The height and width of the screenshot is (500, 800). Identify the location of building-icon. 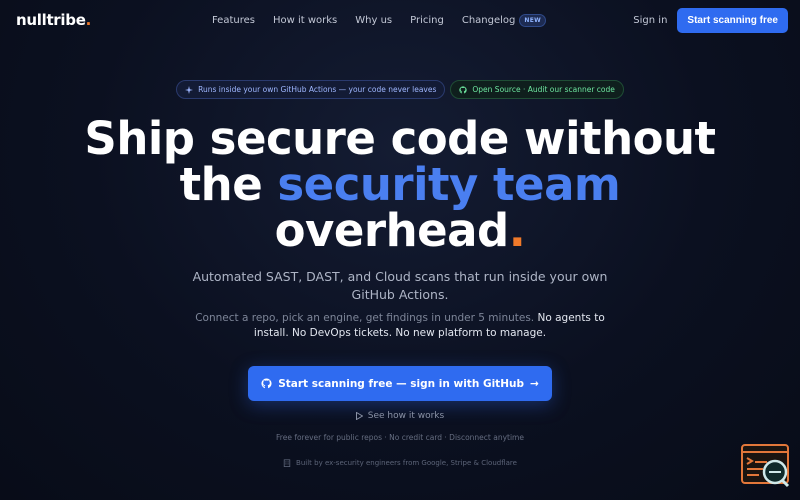
(287, 463).